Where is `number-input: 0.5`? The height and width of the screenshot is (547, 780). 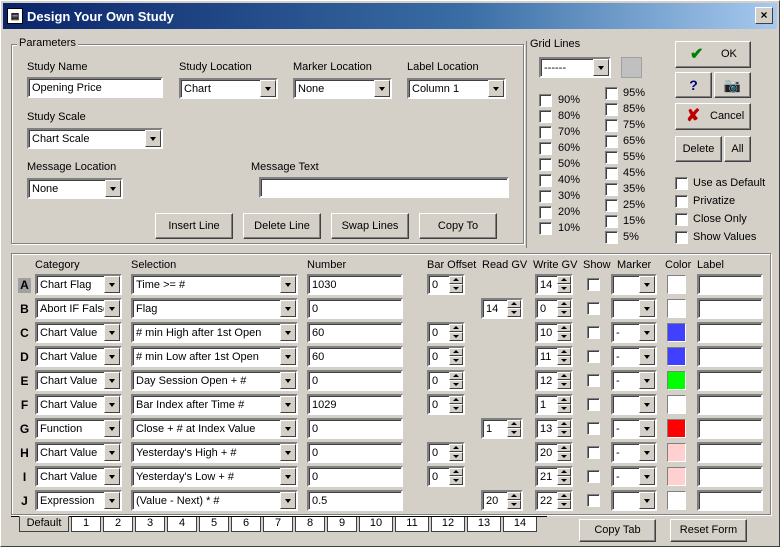 number-input: 0.5 is located at coordinates (355, 500).